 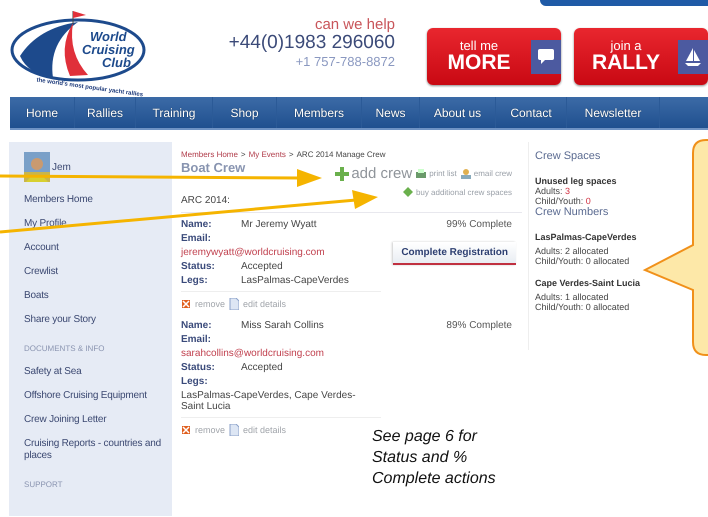 I want to click on field-value: LasPalmas-CapeVerdes, so click(x=295, y=280).